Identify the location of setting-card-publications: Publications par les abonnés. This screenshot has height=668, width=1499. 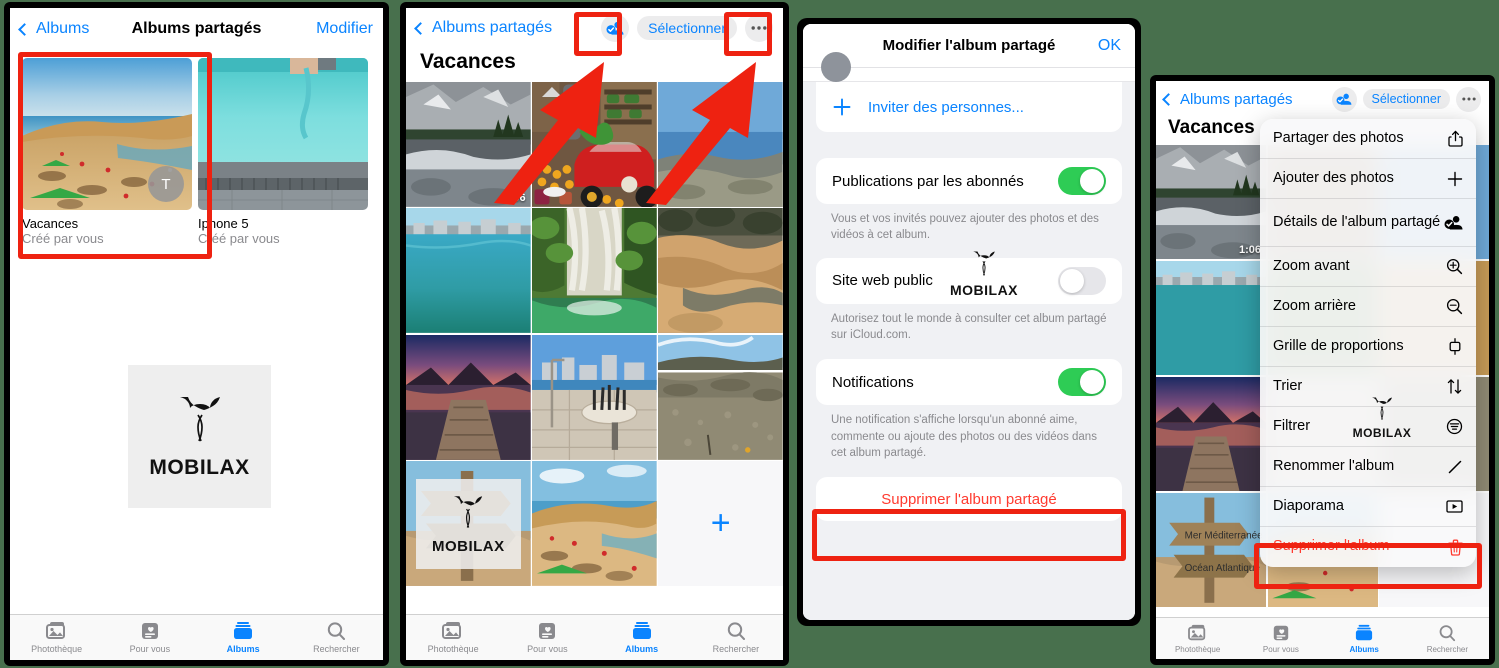
(969, 181).